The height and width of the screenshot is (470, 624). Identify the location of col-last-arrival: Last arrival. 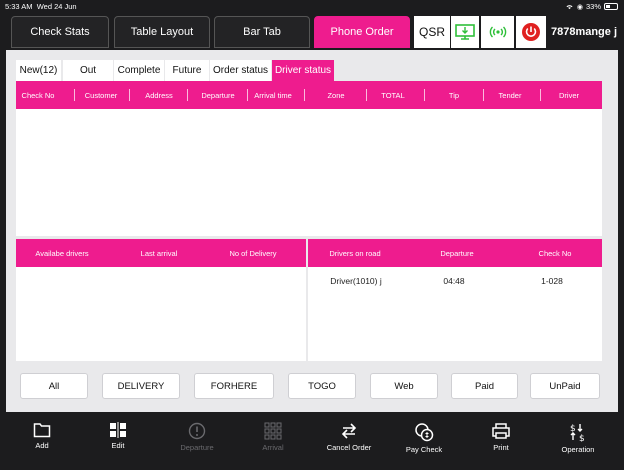
(159, 253).